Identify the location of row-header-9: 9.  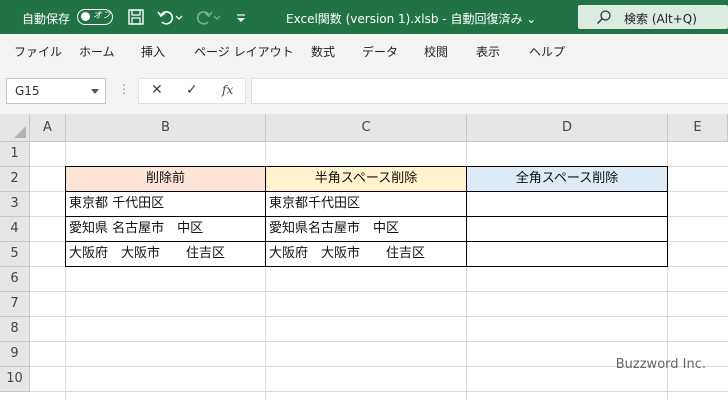
(15, 354).